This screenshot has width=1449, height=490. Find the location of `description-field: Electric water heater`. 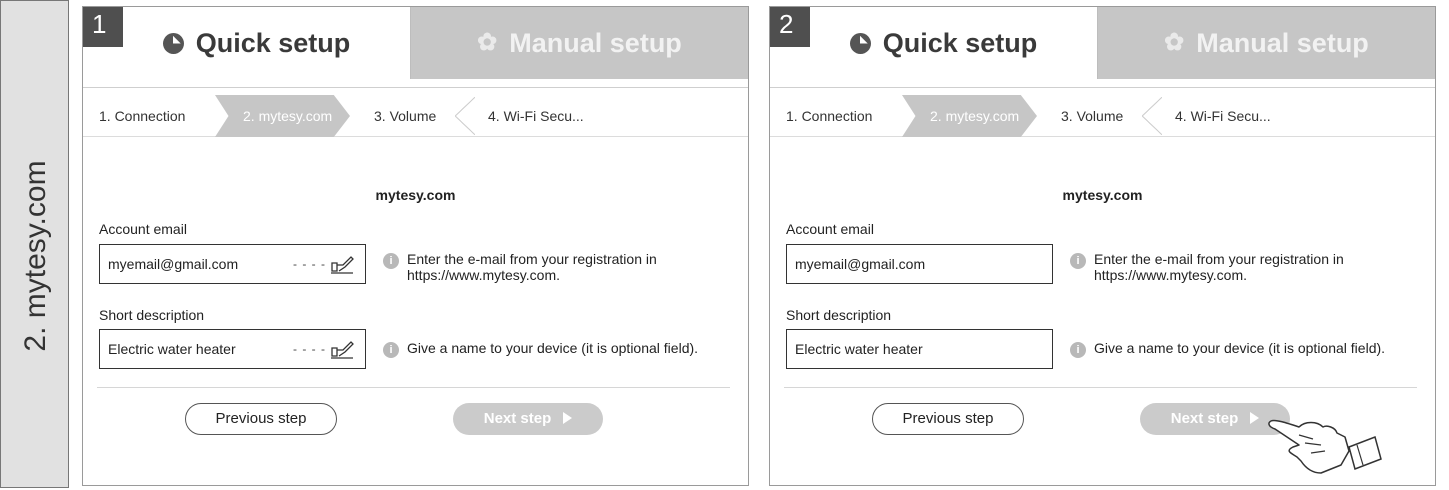

description-field: Electric water heater is located at coordinates (919, 349).